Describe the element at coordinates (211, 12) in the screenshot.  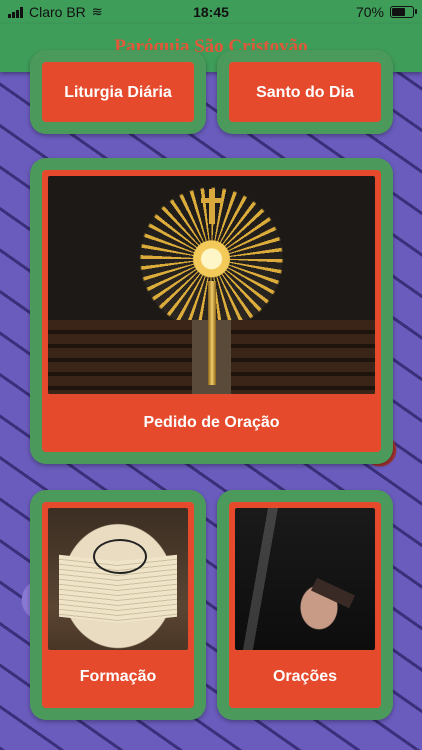
I see `status-bar: Claro BR ≋ 18:45 70%` at that location.